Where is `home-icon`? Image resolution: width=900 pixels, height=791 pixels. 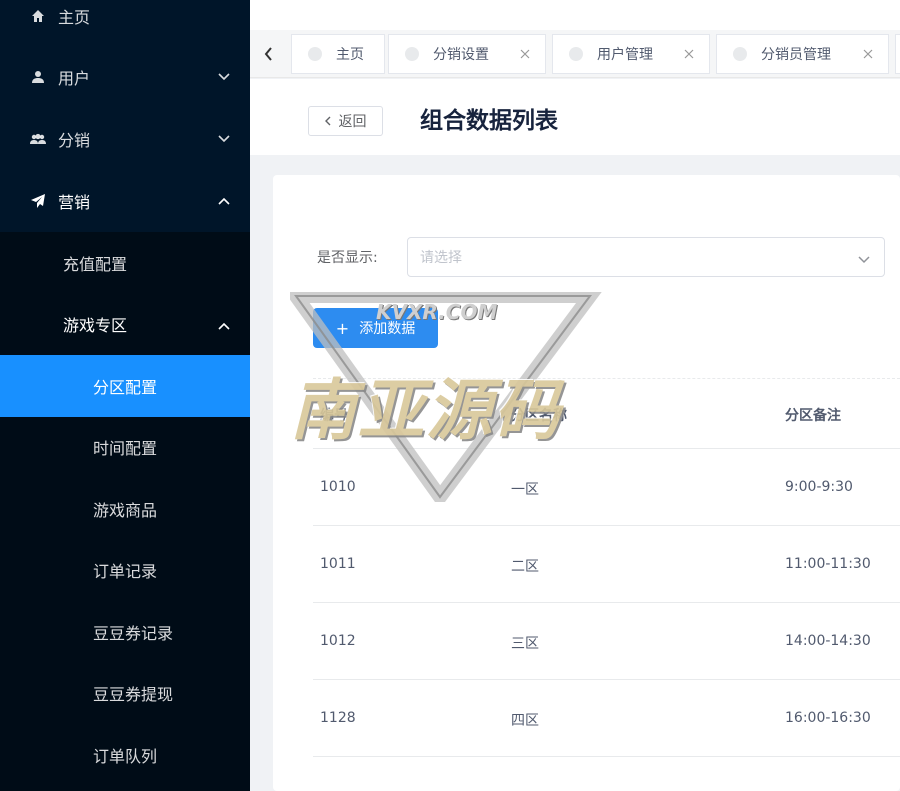 home-icon is located at coordinates (38, 16).